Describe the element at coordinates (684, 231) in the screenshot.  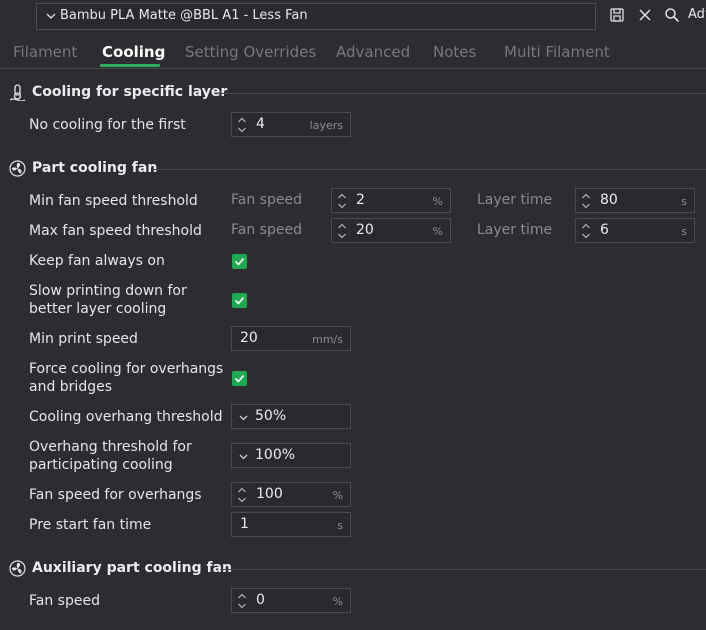
I see `max-layer-time-unit: s` at that location.